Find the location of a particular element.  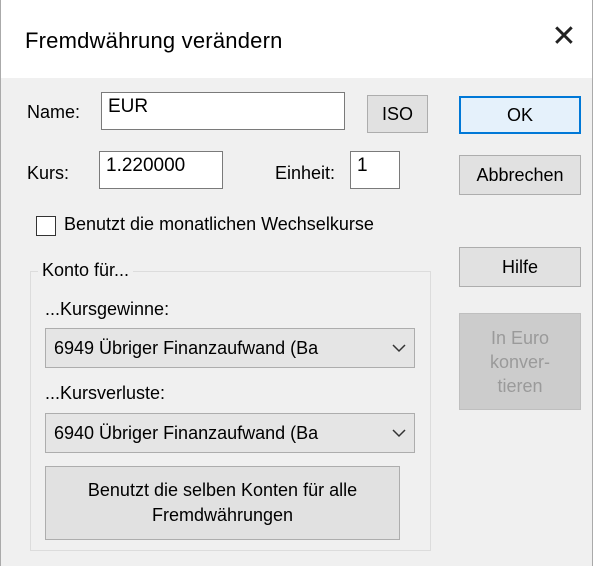

convert-euro-line-3: tieren is located at coordinates (520, 385).